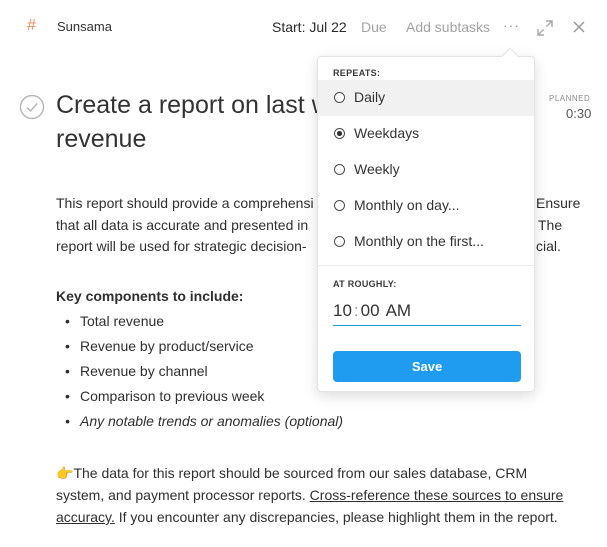 The height and width of the screenshot is (547, 607). I want to click on close-icon, so click(579, 27).